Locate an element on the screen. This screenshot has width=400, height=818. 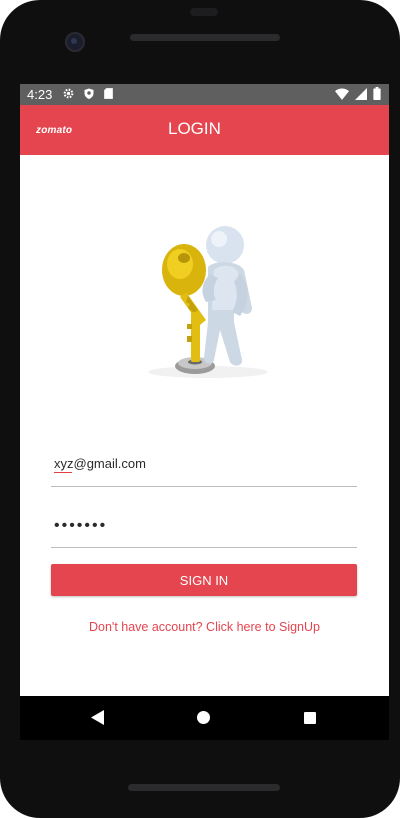
status-bar: 4:23 is located at coordinates (204, 94).